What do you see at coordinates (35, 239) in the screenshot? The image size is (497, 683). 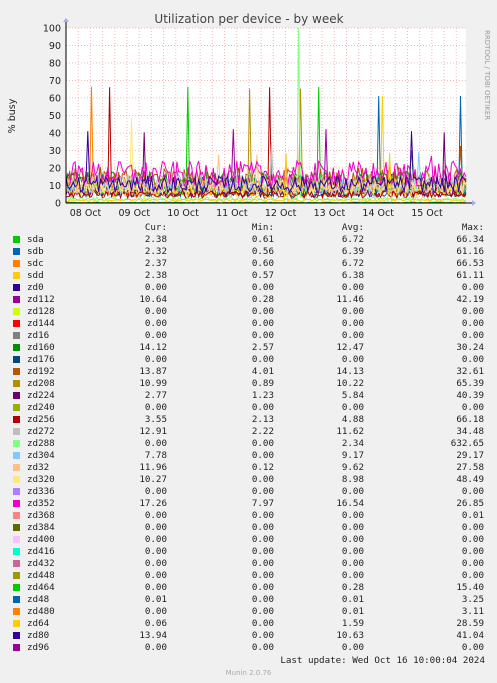 I see `legend-series-name: sda` at bounding box center [35, 239].